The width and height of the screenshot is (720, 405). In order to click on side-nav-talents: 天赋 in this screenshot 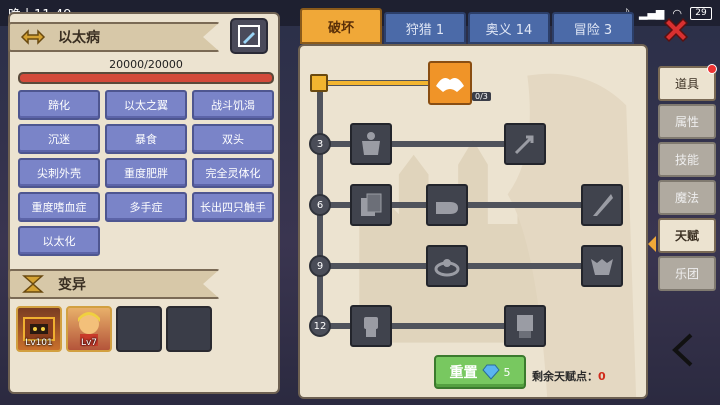, I will do `click(687, 235)`.